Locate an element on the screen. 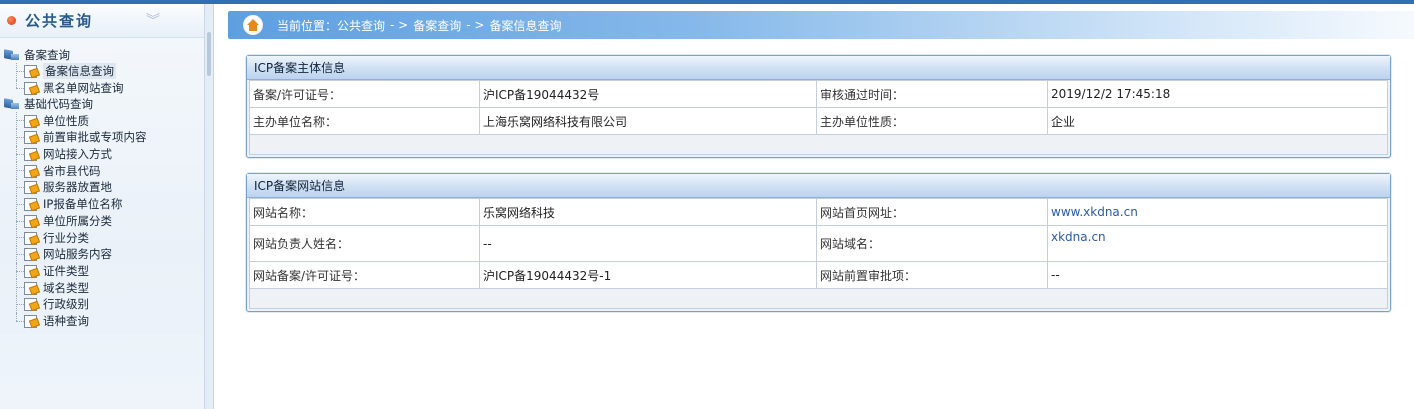 The height and width of the screenshot is (409, 1414). sidebar-splitter is located at coordinates (209, 206).